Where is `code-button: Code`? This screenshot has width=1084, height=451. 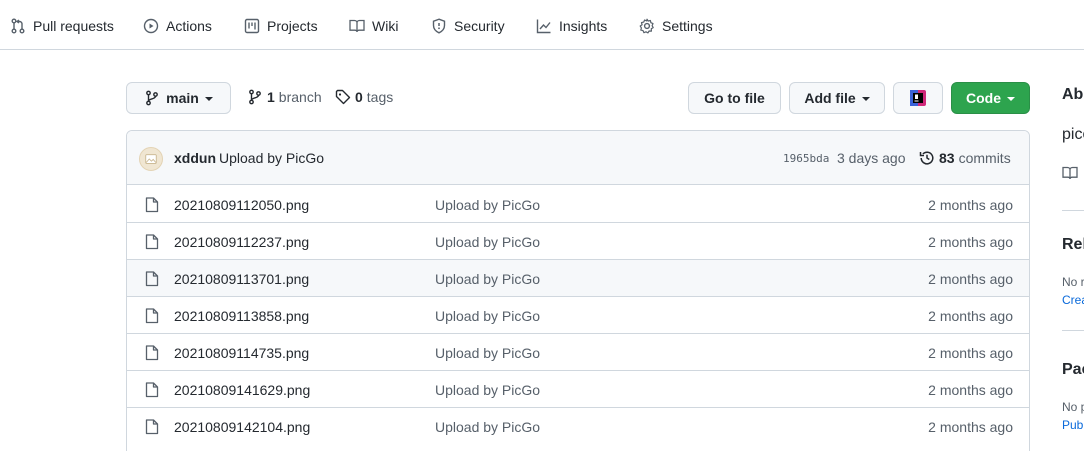
code-button: Code is located at coordinates (990, 98).